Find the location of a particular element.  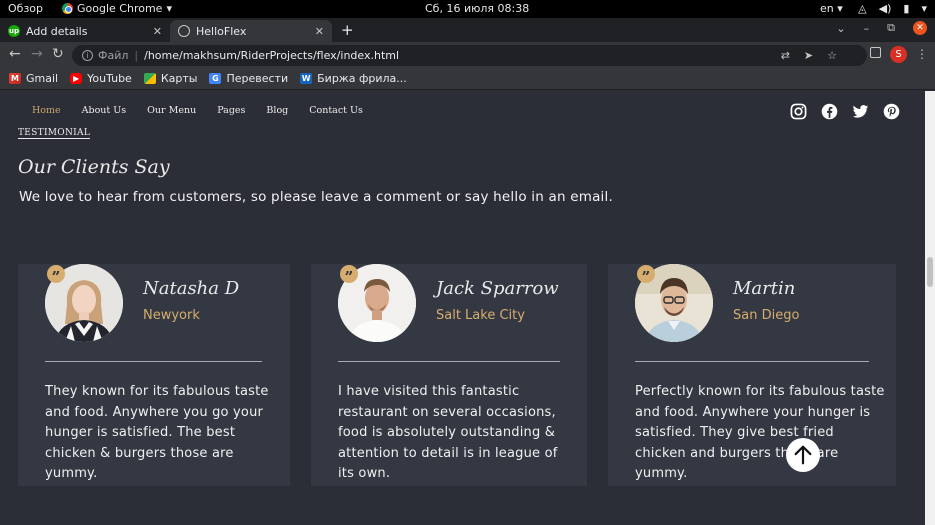

restore-button: ⧉ is located at coordinates (891, 28).